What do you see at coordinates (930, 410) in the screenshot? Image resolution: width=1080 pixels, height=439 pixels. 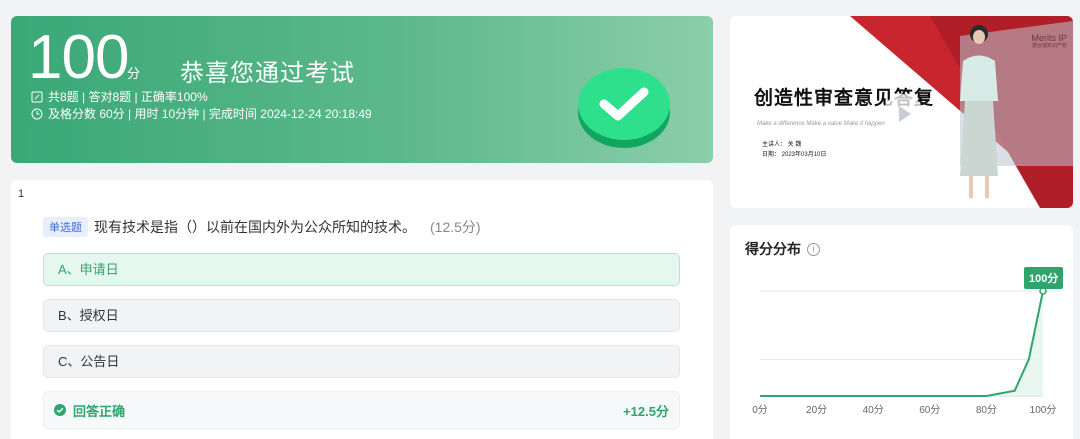 I see `x-tick-label: 60分` at bounding box center [930, 410].